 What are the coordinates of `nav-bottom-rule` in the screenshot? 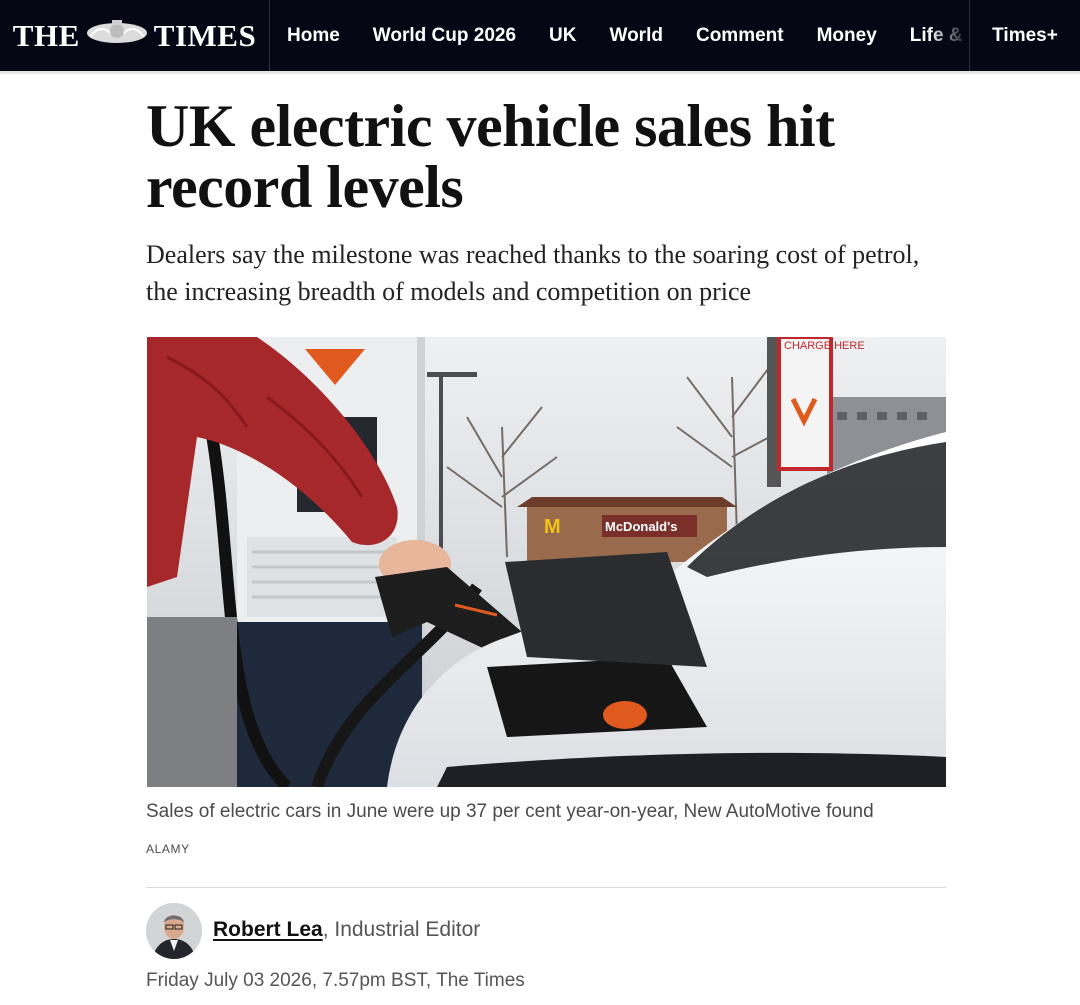 It's located at (540, 72).